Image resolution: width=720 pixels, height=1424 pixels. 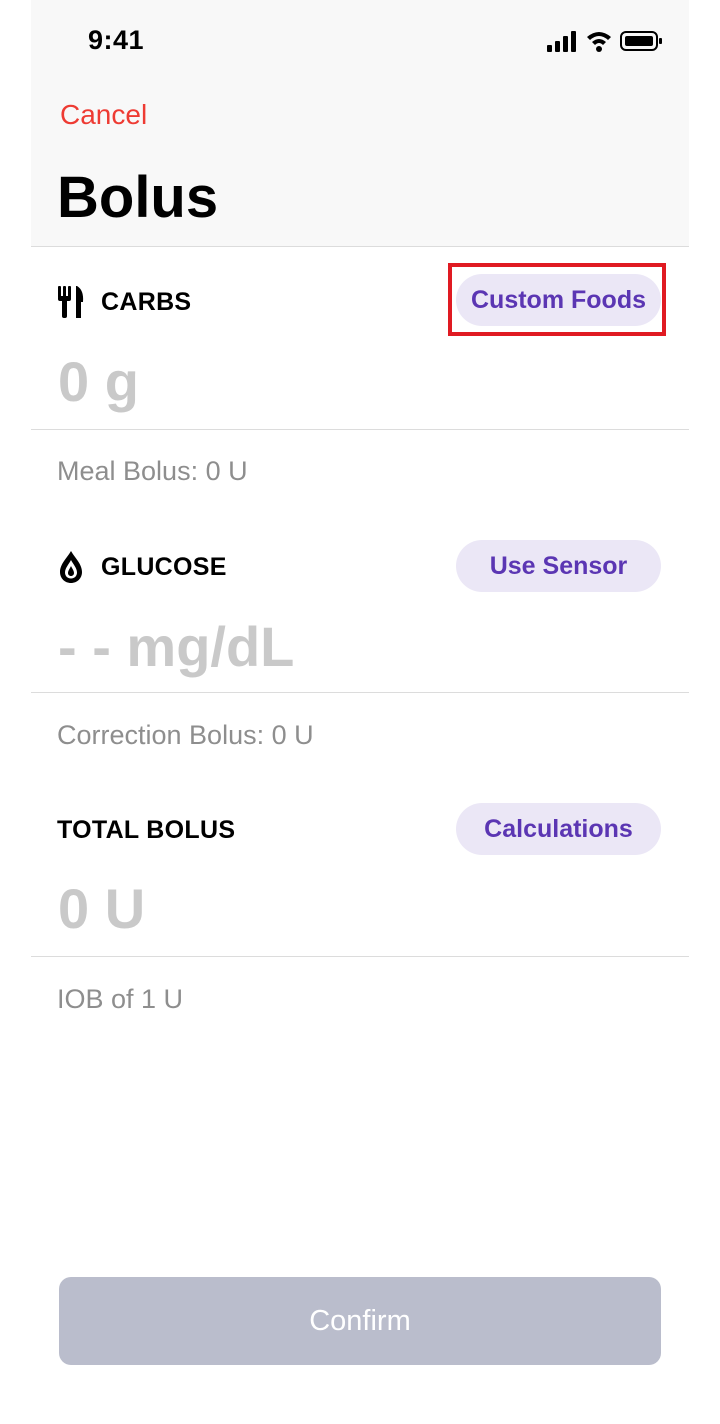 I want to click on correction-bolus-text: Correction Bolus: 0 U, so click(x=185, y=735).